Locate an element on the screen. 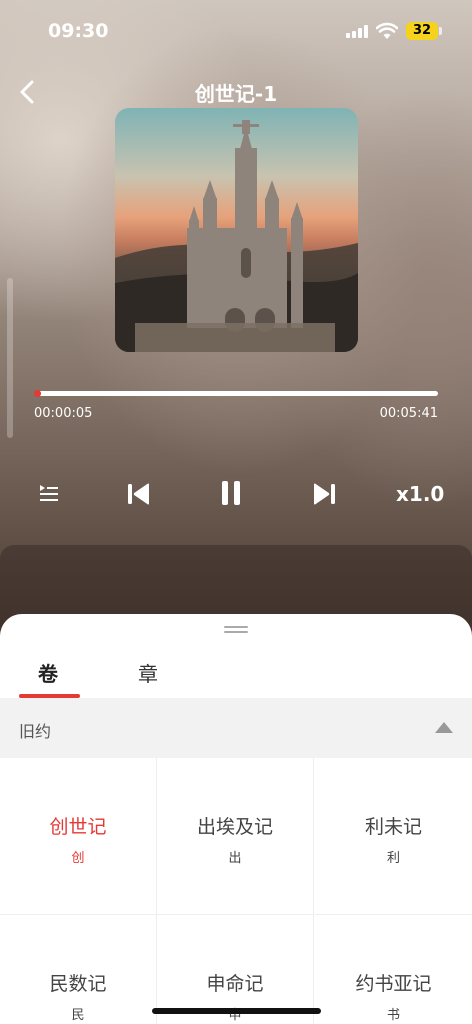 This screenshot has height=1024, width=472. playlist-icon is located at coordinates (49, 493).